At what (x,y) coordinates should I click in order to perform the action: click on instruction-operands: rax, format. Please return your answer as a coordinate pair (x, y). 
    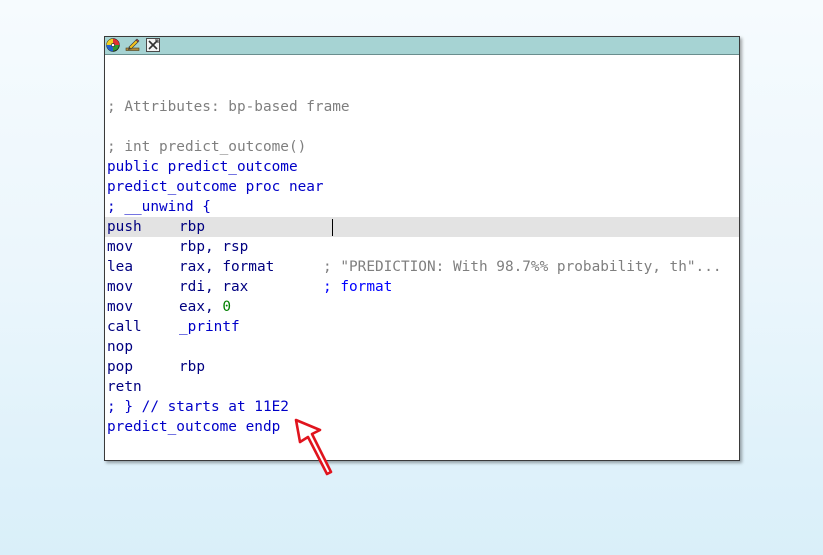
    Looking at the image, I should click on (226, 267).